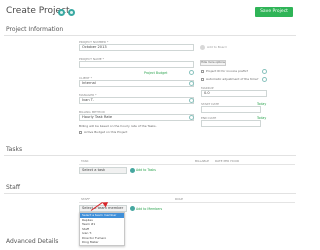  What do you see at coordinates (85, 161) in the screenshot?
I see `col-task: TASK` at bounding box center [85, 161].